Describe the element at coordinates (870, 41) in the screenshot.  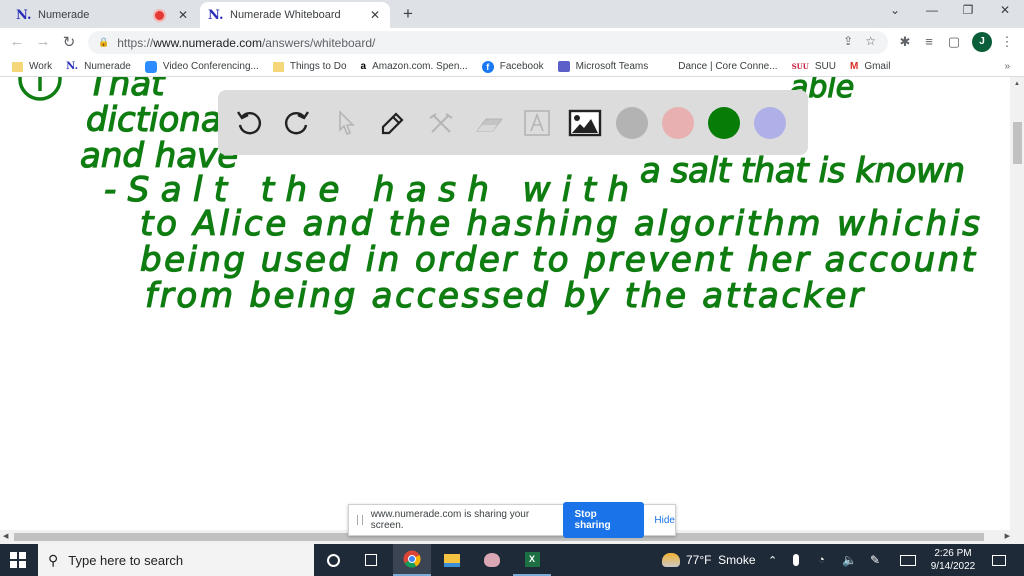
I see `bookmark-star-icon: ☆` at that location.